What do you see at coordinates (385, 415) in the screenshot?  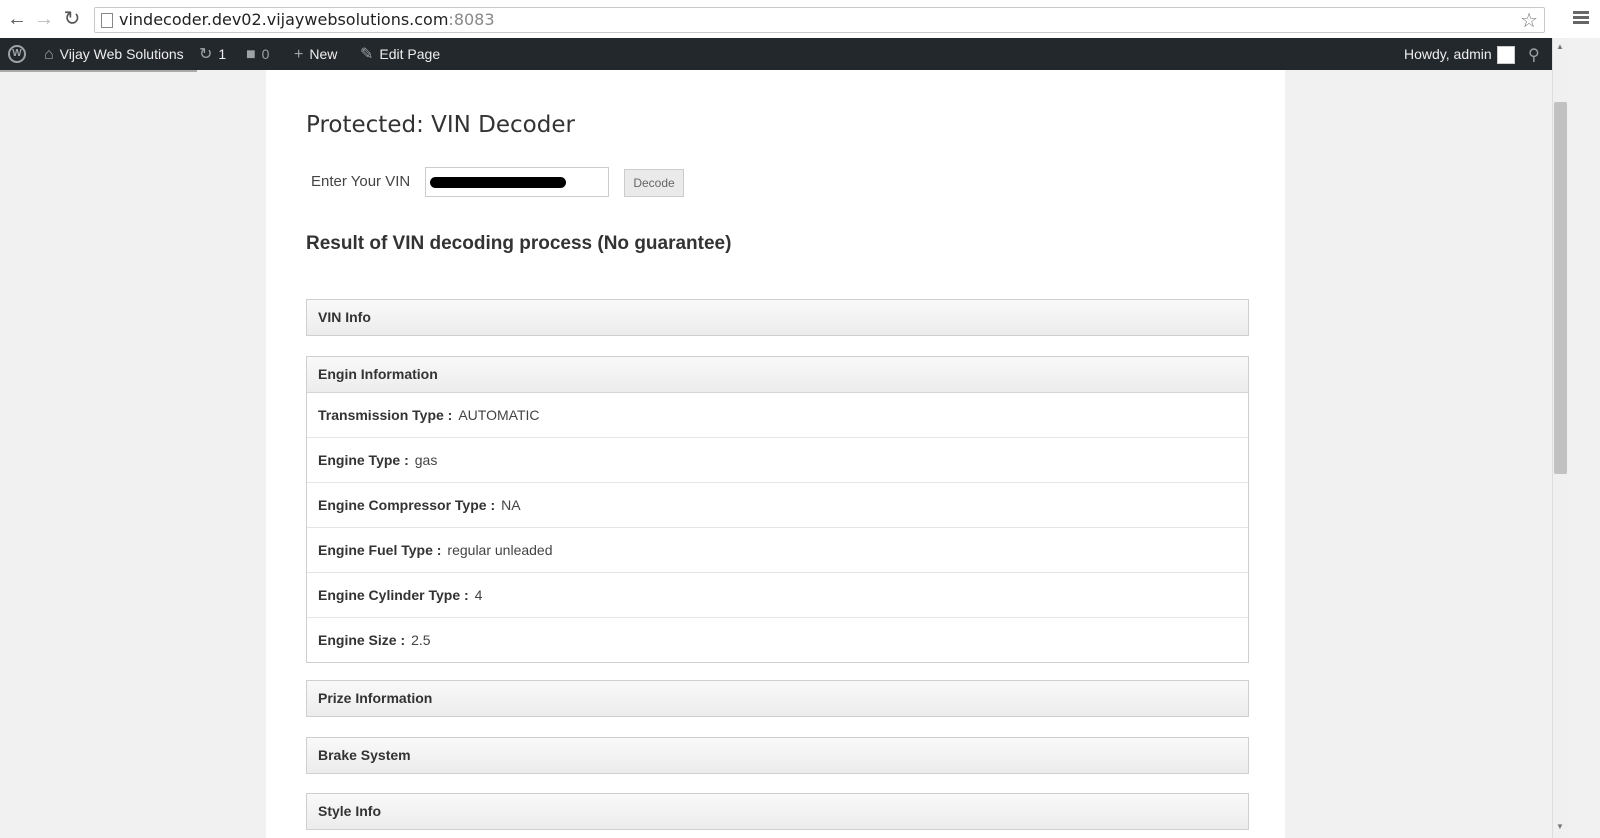 I see `row-label: Transmission Type :` at bounding box center [385, 415].